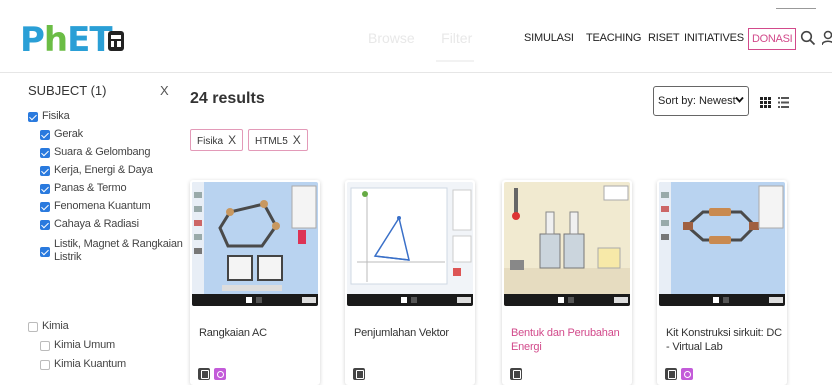 The width and height of the screenshot is (832, 385). I want to click on filter-label: Kimia, so click(55, 326).